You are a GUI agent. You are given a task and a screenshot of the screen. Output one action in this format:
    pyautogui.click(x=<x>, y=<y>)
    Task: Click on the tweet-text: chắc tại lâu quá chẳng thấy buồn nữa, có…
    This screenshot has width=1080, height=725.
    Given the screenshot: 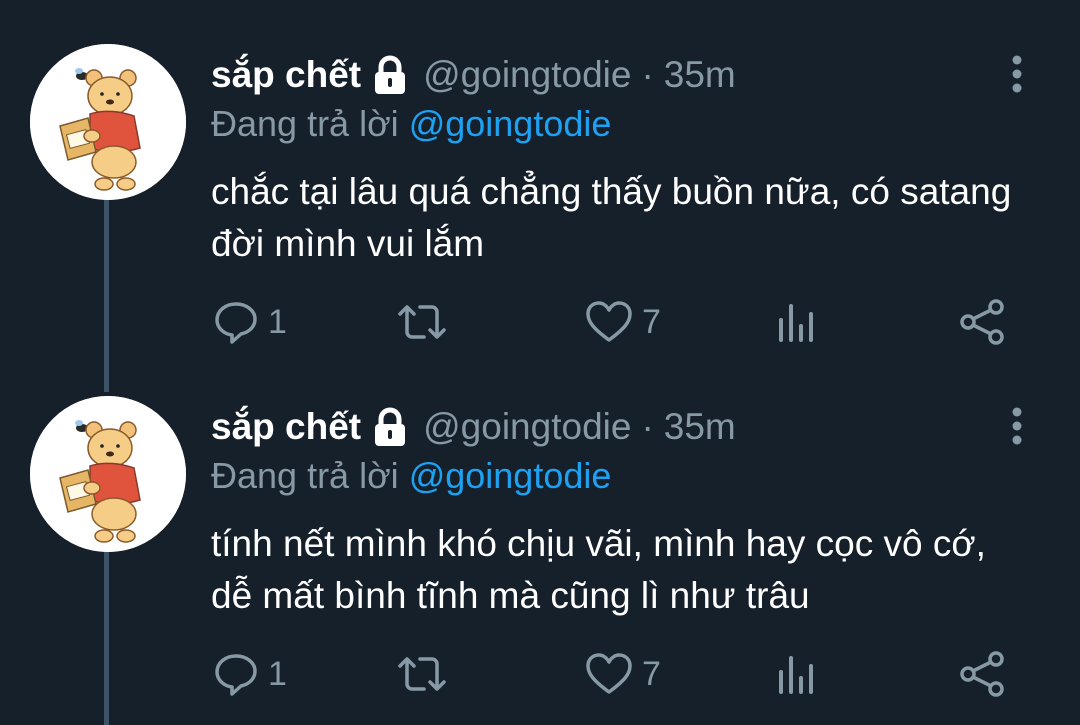 What is the action you would take?
    pyautogui.click(x=611, y=217)
    